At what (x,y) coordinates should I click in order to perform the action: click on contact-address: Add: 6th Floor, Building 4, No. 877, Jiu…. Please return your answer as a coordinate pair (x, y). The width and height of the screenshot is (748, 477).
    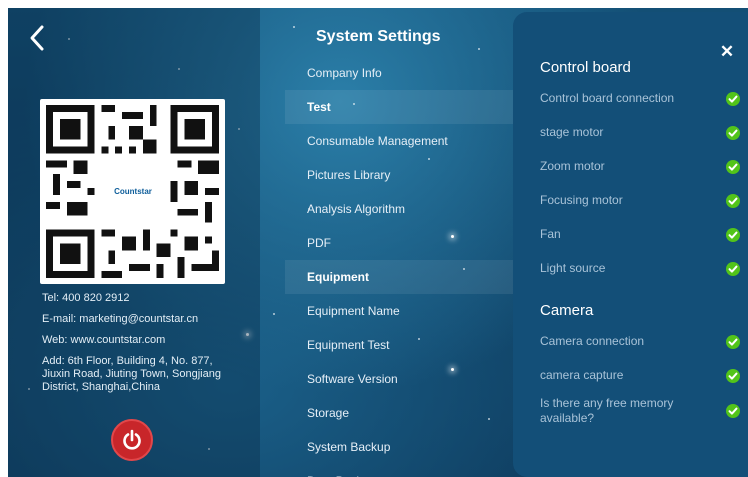
    Looking at the image, I should click on (131, 374).